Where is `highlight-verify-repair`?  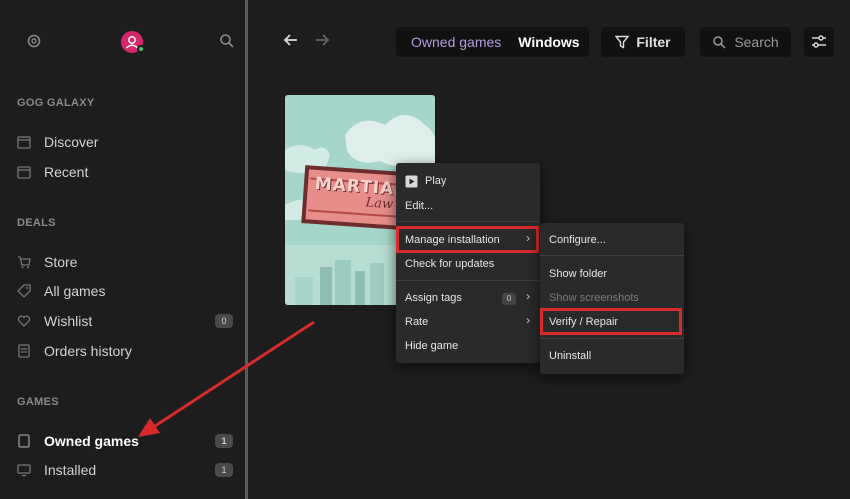
highlight-verify-repair is located at coordinates (611, 321).